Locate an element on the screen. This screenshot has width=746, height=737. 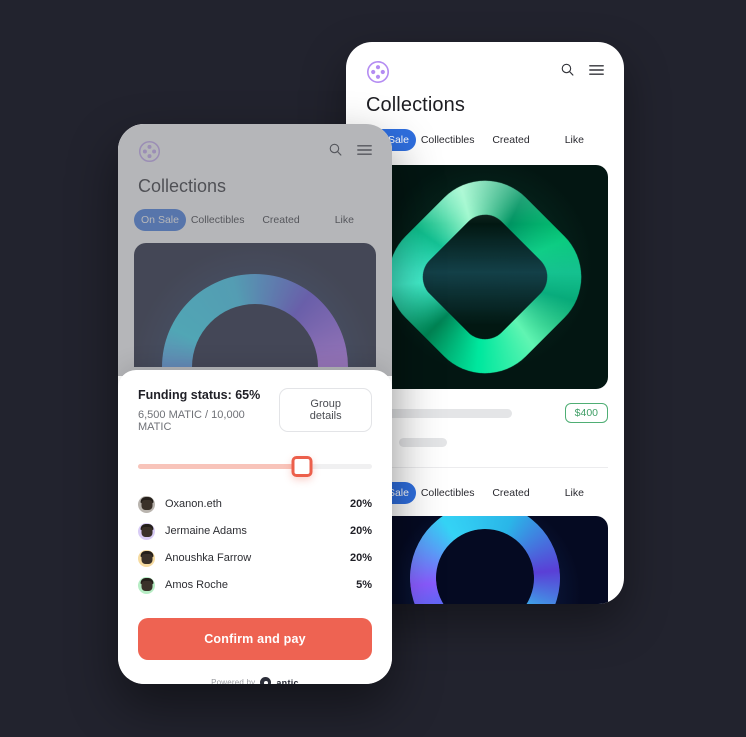
funding-status-title: Funding status: 65% is located at coordinates (199, 395).